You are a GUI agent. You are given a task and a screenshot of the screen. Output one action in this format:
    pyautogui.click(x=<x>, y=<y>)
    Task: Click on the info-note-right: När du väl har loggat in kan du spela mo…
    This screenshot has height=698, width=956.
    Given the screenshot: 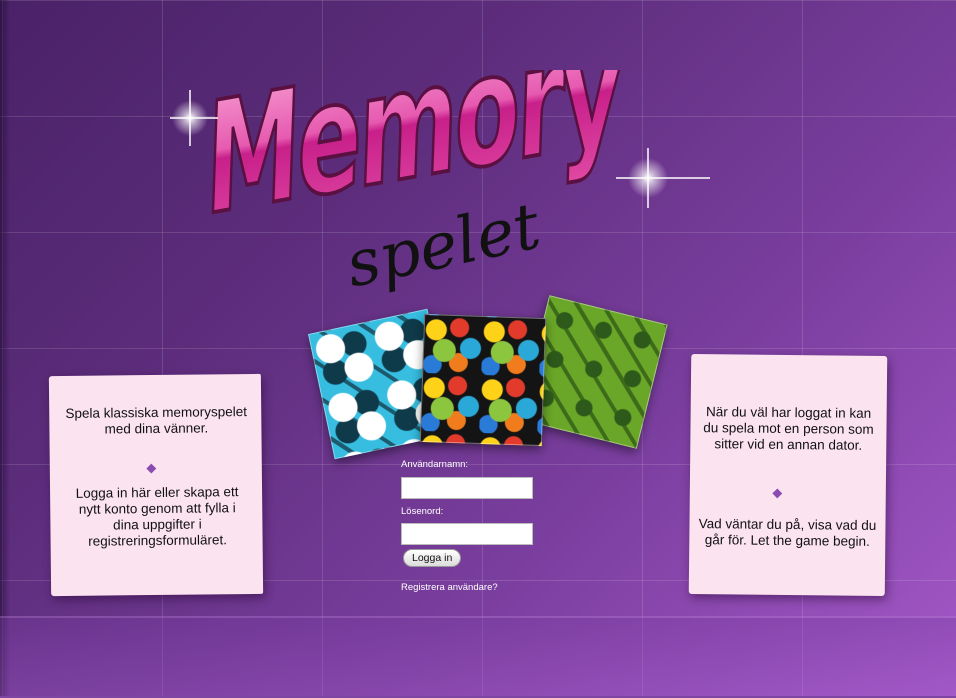 What is the action you would take?
    pyautogui.click(x=788, y=475)
    